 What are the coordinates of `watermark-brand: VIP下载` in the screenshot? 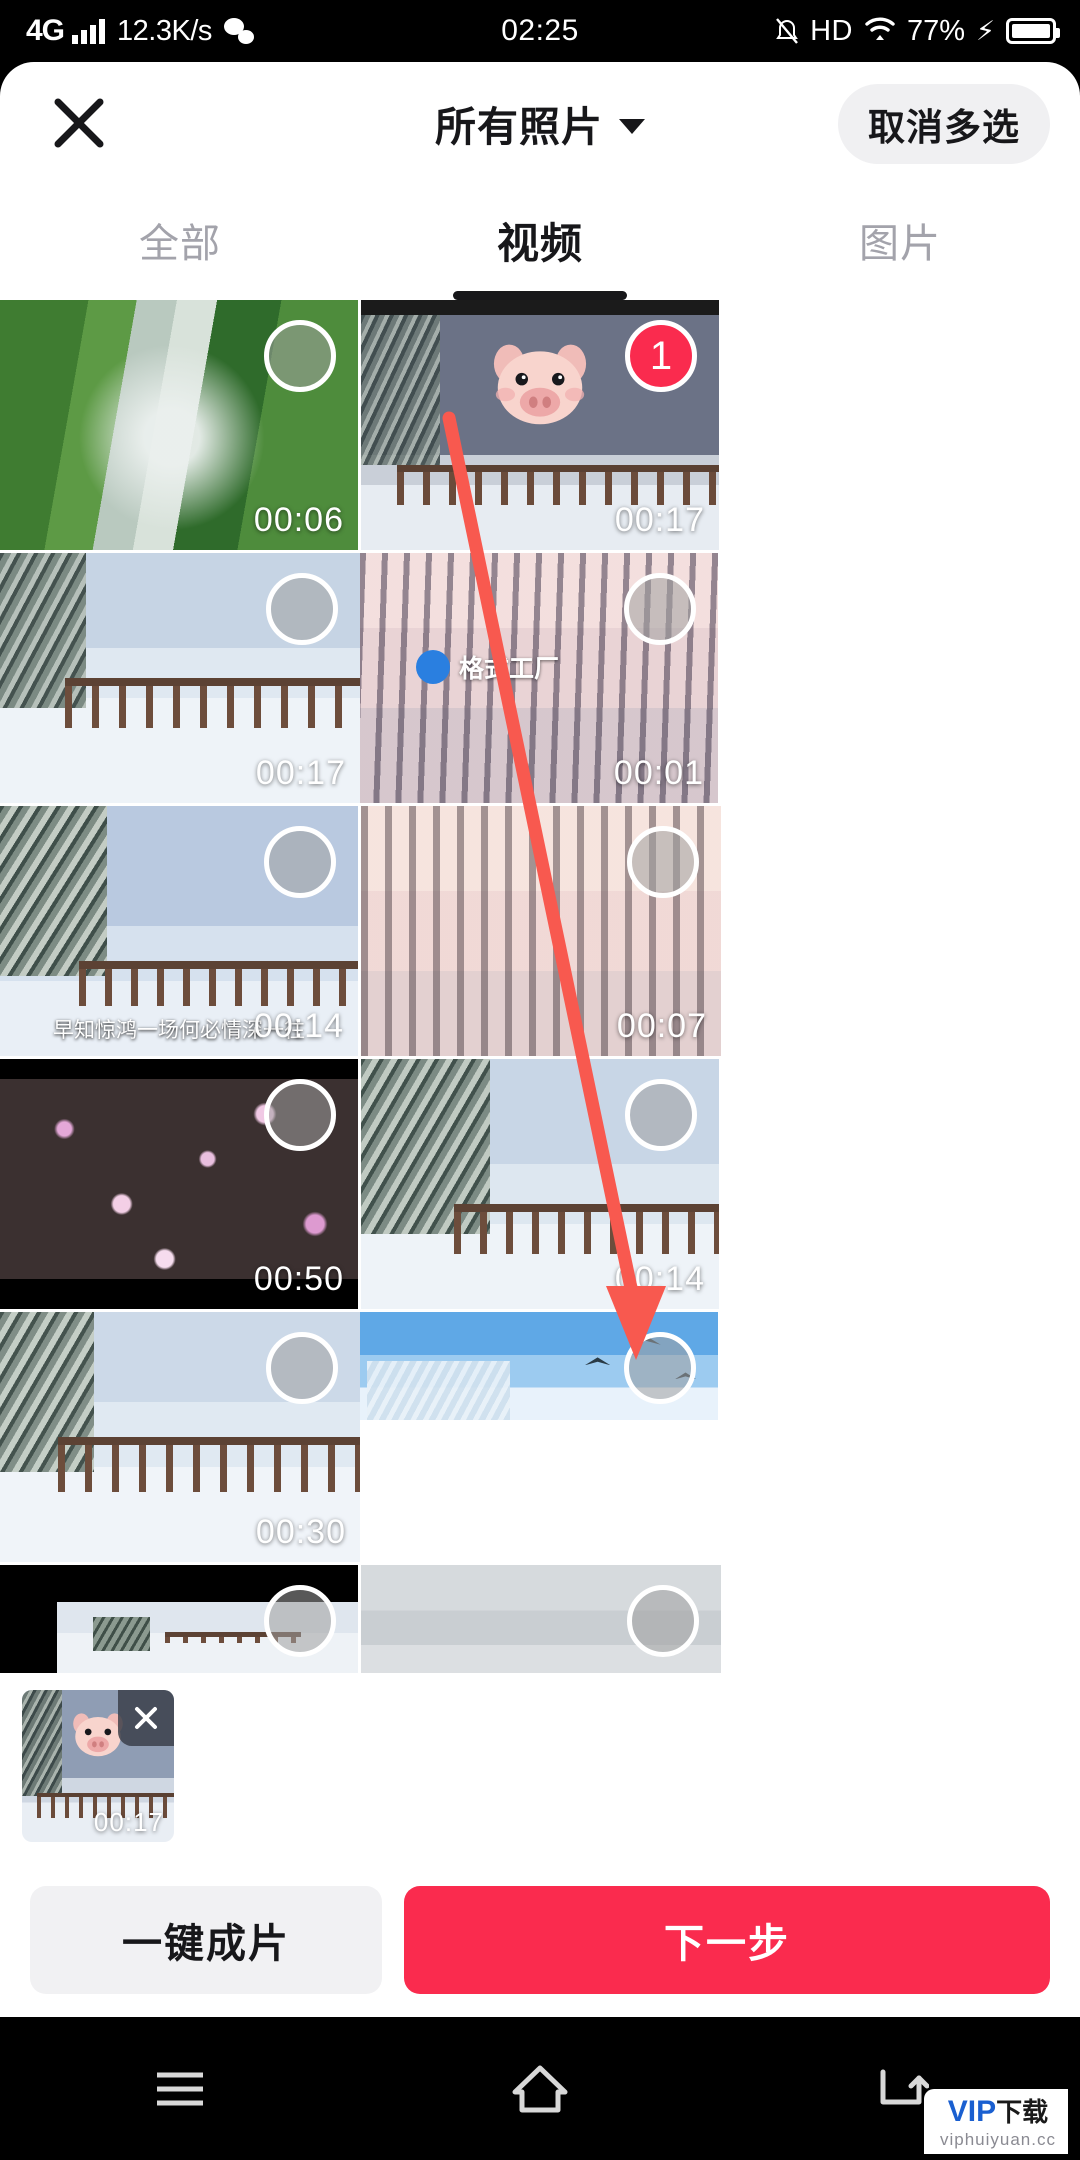 It's located at (998, 2112).